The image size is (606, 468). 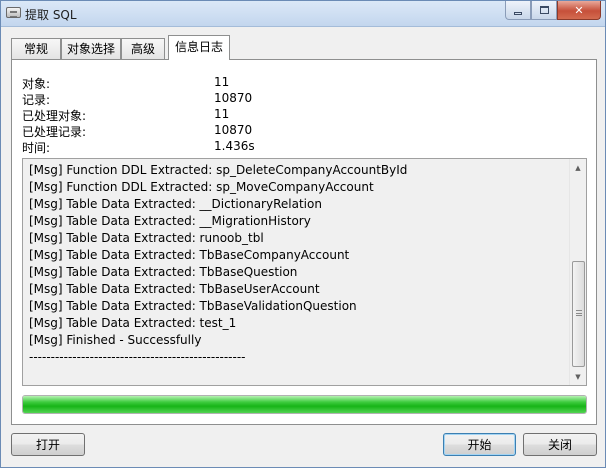 I want to click on grip-icon, so click(x=579, y=313).